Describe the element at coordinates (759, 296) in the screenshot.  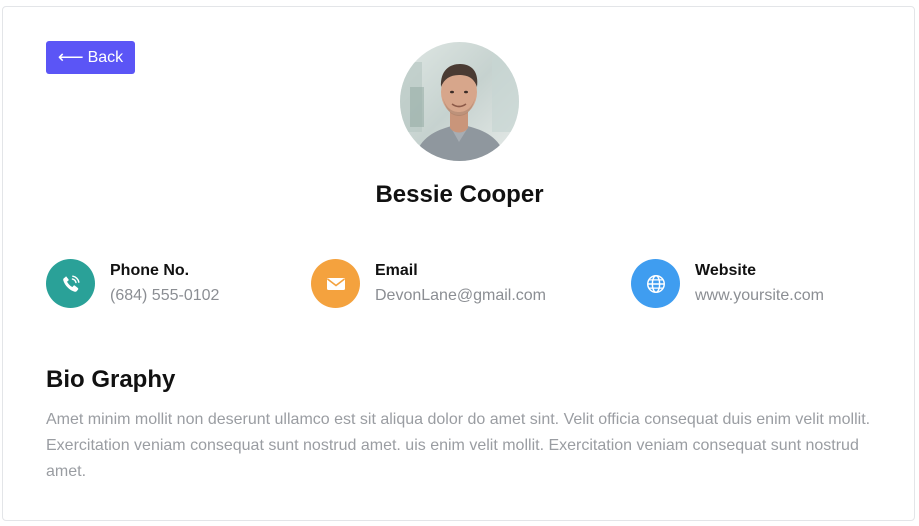
I see `contact-website-value: www.yoursite.com` at that location.